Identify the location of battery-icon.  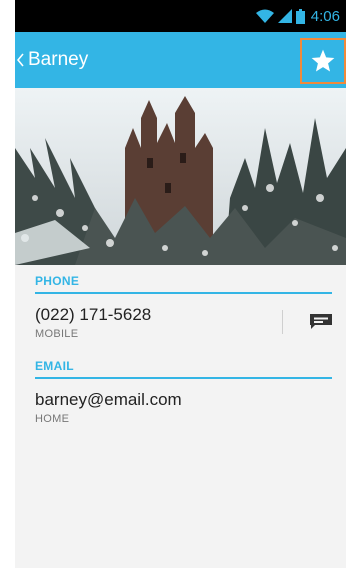
(300, 16).